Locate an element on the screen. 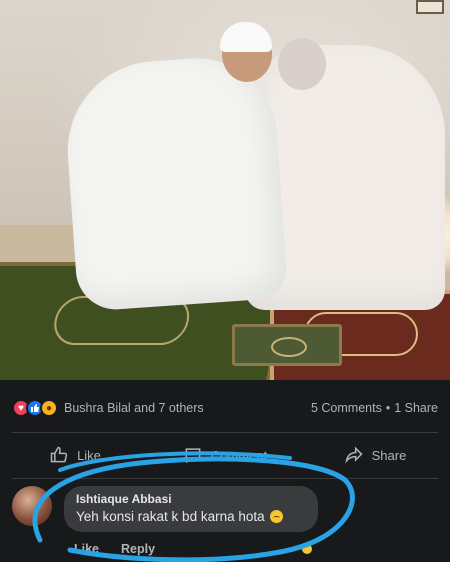 Image resolution: width=450 pixels, height=562 pixels. share-button-label: Share is located at coordinates (389, 455).